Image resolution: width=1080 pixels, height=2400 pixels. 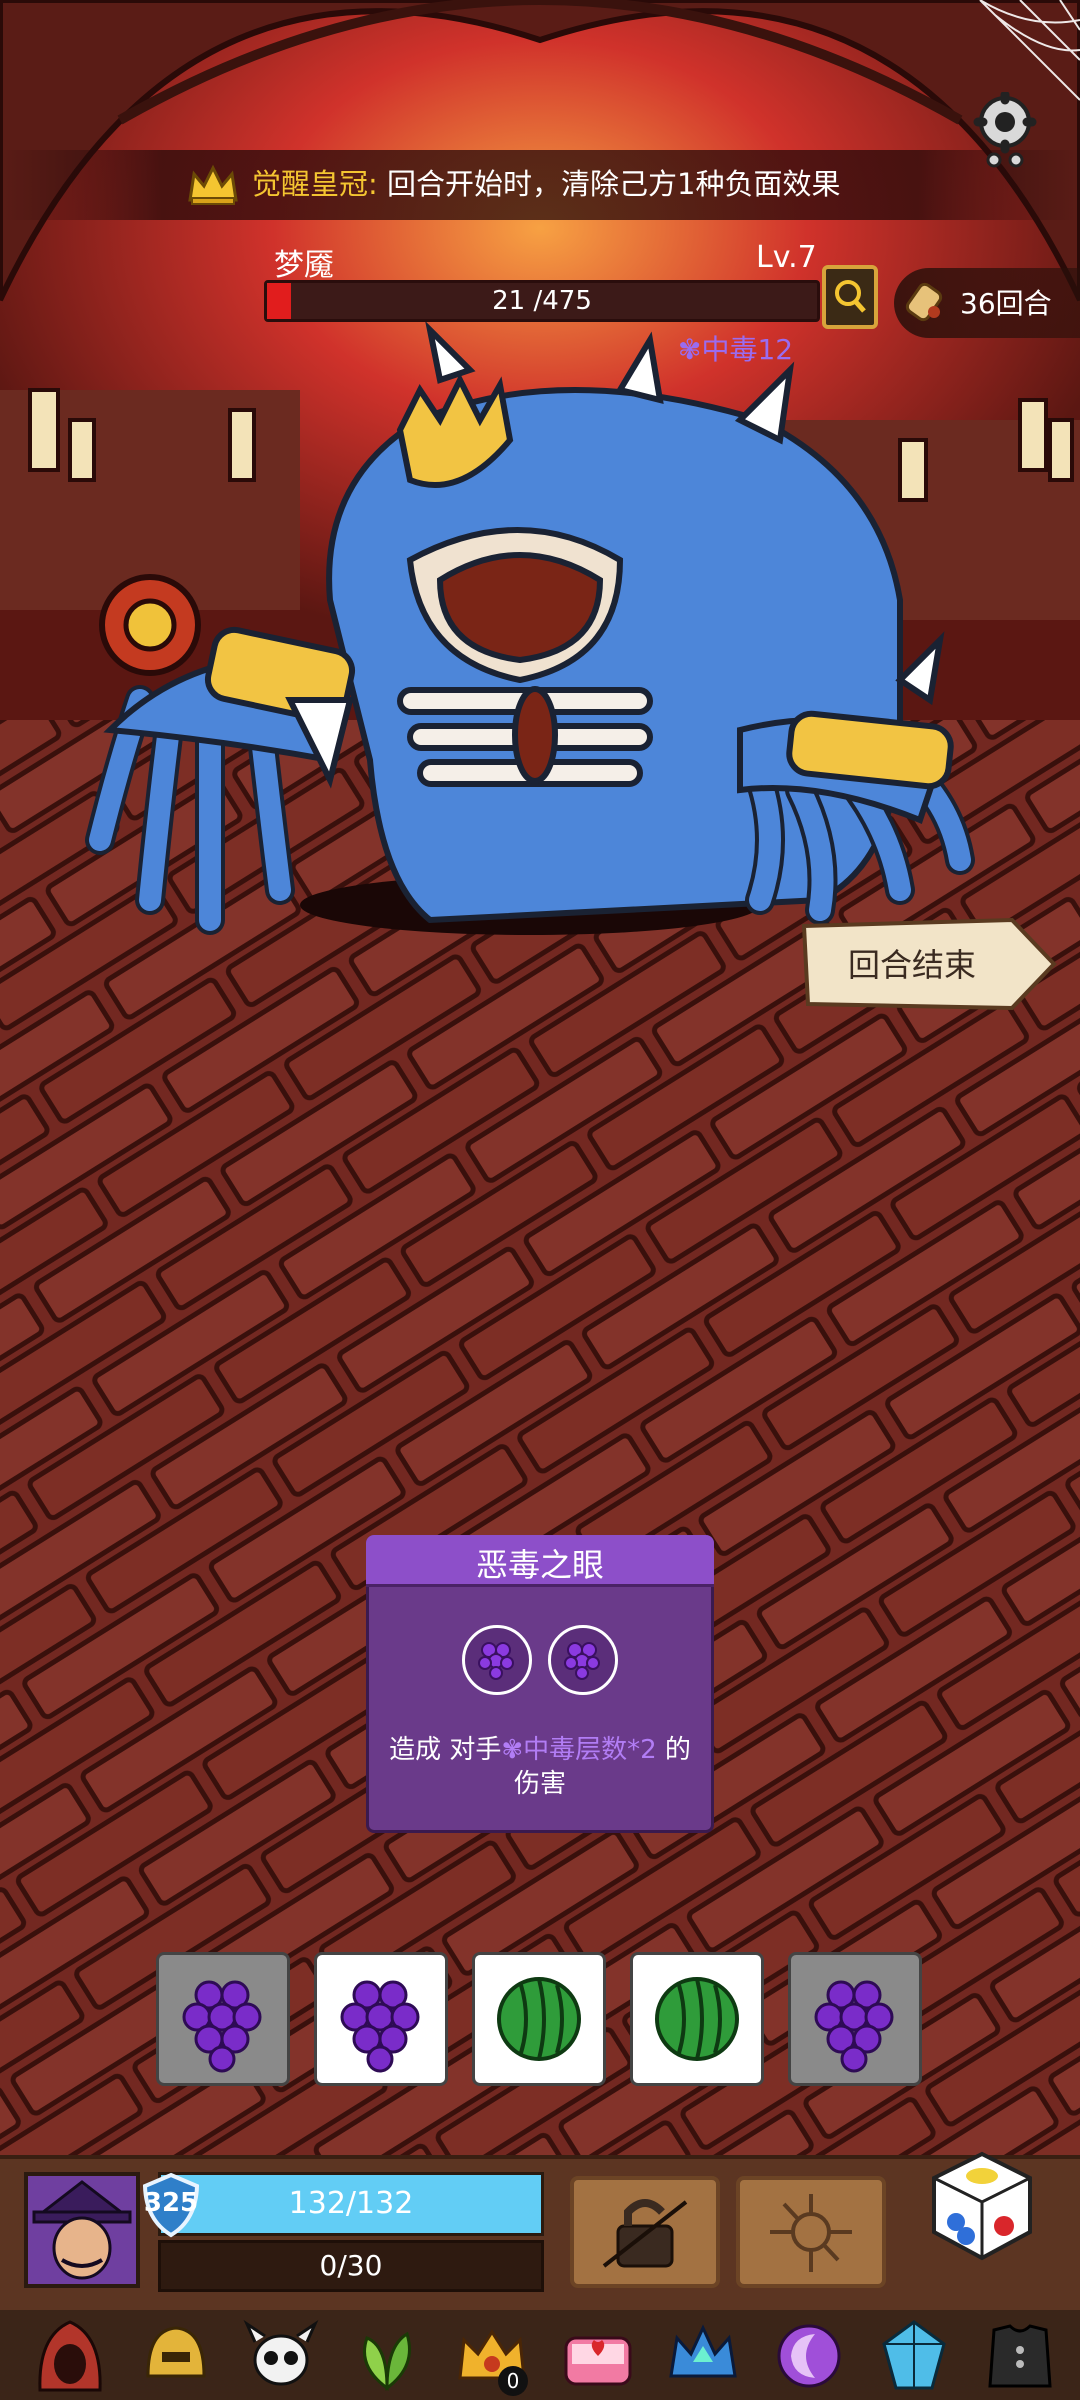 What do you see at coordinates (924, 302) in the screenshot?
I see `scroll-icon` at bounding box center [924, 302].